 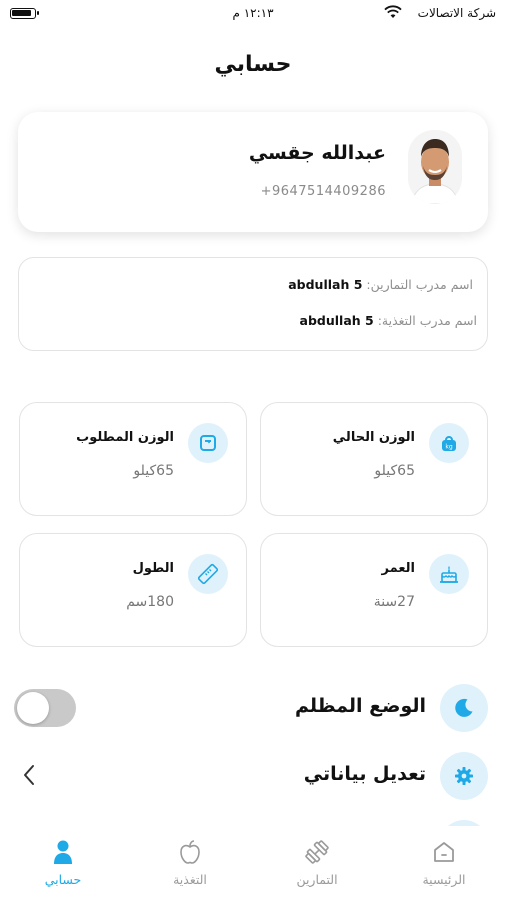 I want to click on nutrition-trainer-row: اسم مدرب التغذية: abdullah 5, so click(x=388, y=320).